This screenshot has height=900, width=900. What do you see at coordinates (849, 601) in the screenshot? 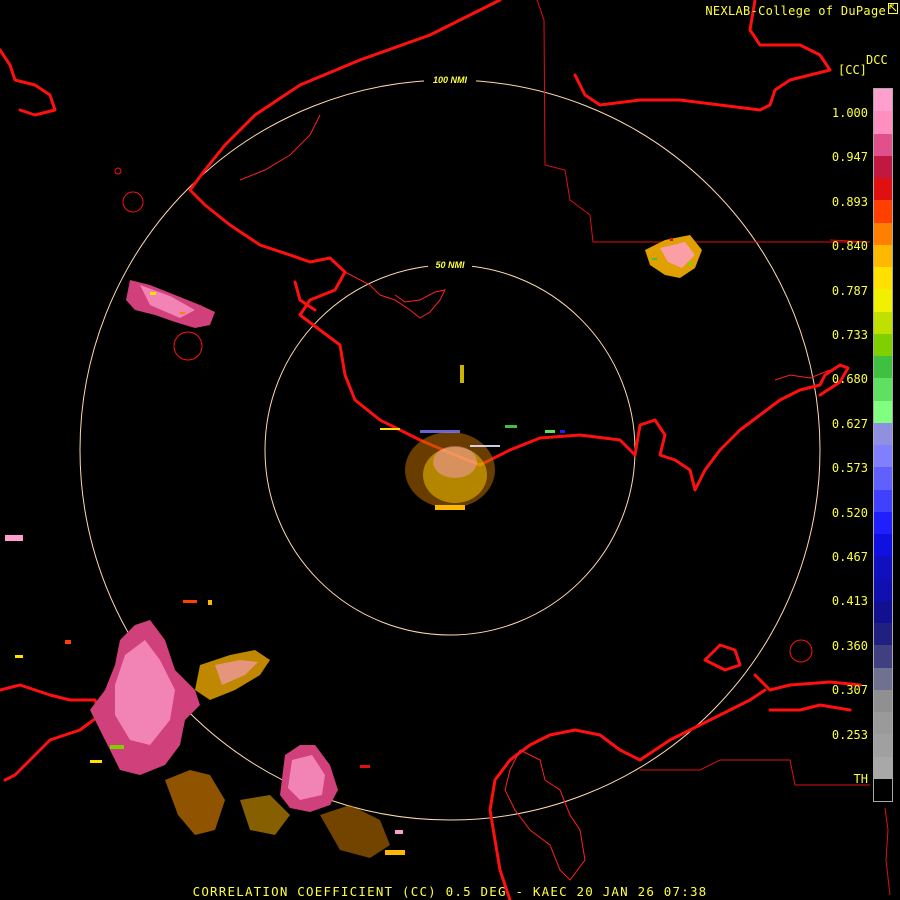
I see `color-scale-label: 0.413` at bounding box center [849, 601].